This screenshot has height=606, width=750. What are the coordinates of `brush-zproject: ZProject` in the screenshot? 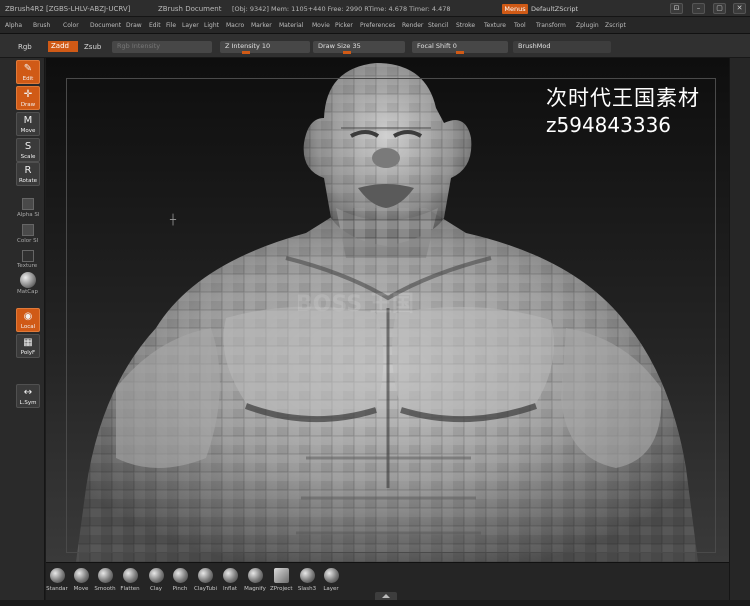 It's located at (281, 580).